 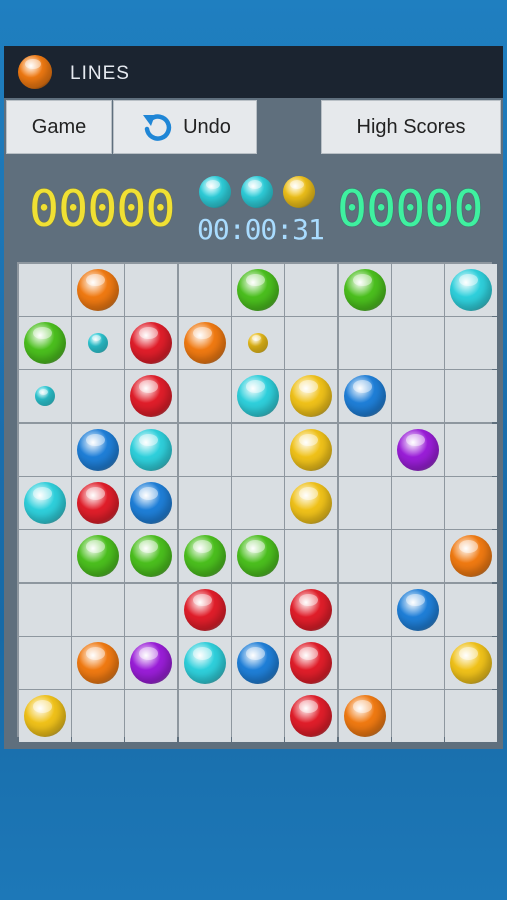 I want to click on purple-ball, so click(x=417, y=449).